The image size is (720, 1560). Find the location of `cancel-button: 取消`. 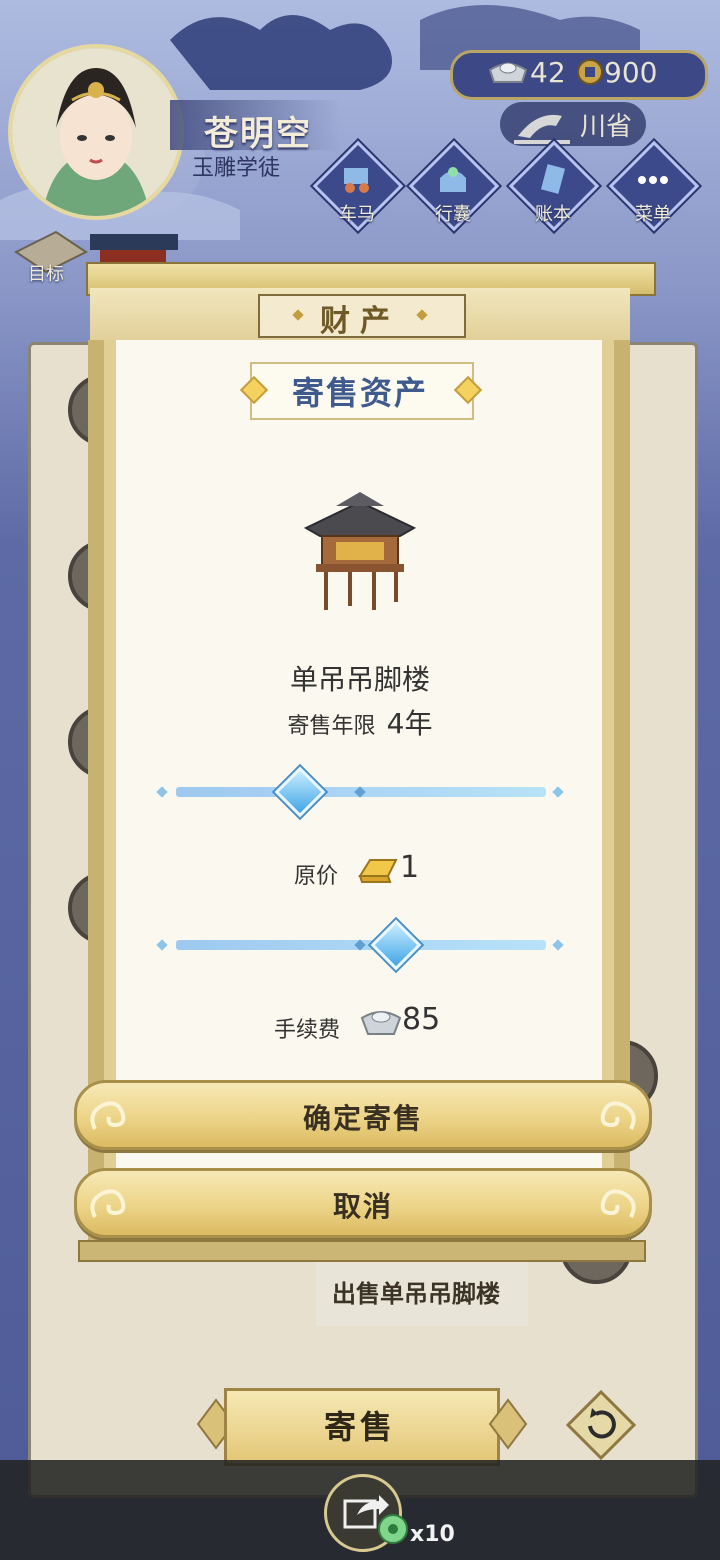

cancel-button: 取消 is located at coordinates (363, 1203).